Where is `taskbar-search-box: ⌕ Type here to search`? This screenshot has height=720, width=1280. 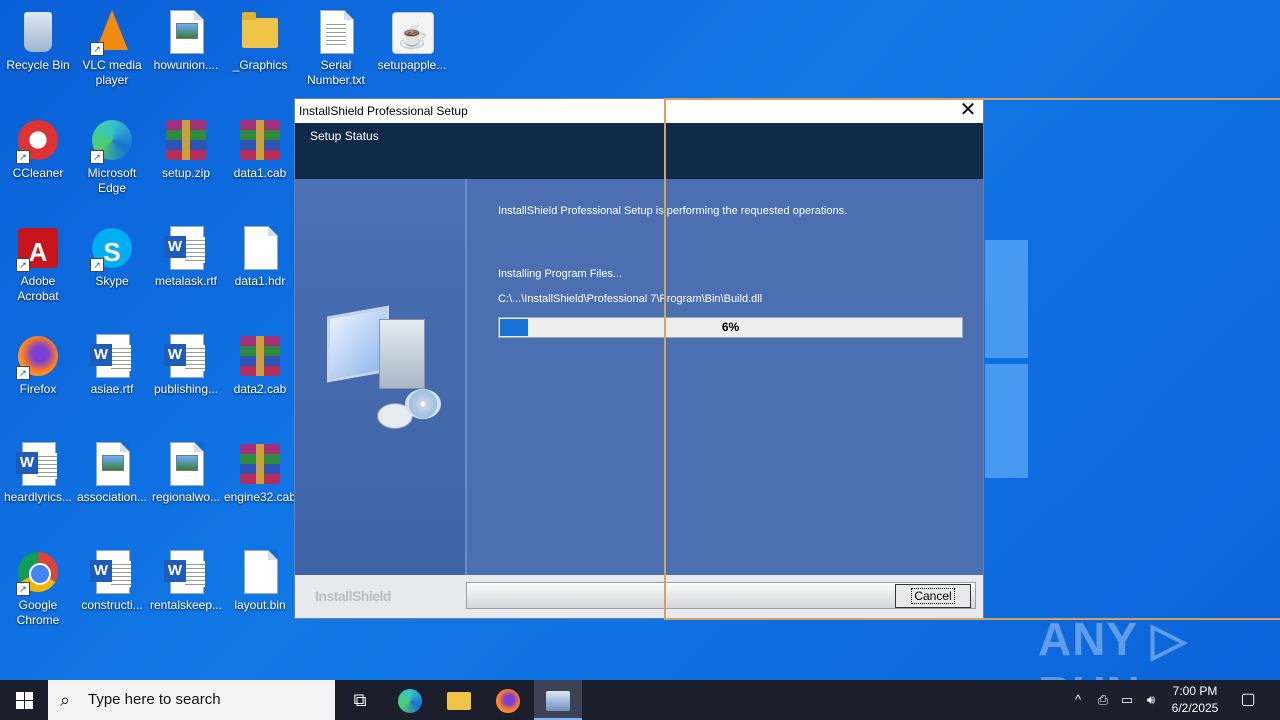 taskbar-search-box: ⌕ Type here to search is located at coordinates (191, 700).